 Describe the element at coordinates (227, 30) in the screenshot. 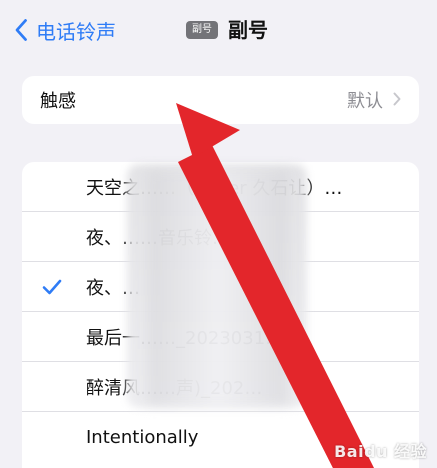

I see `page-title-group: 副号 副号` at that location.